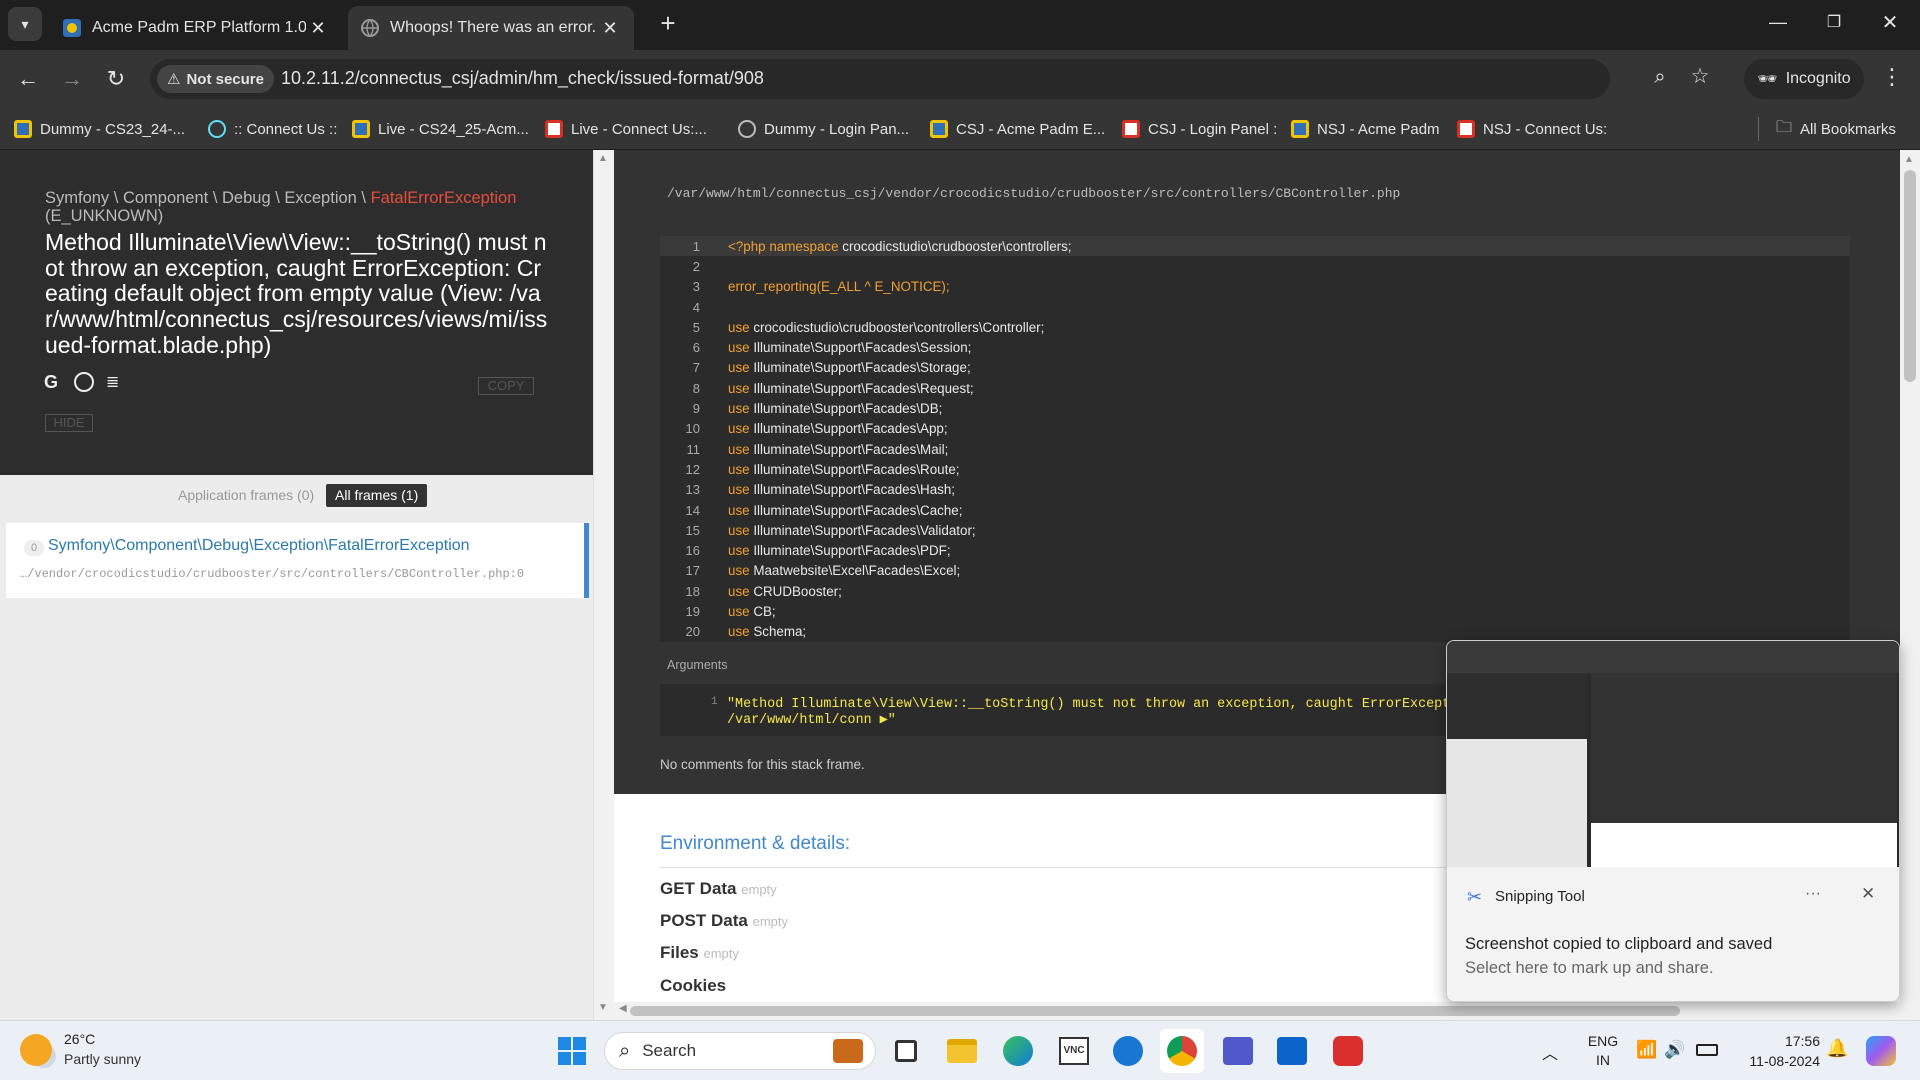 The width and height of the screenshot is (1920, 1080). Describe the element at coordinates (1238, 1051) in the screenshot. I see `teams-icon` at that location.